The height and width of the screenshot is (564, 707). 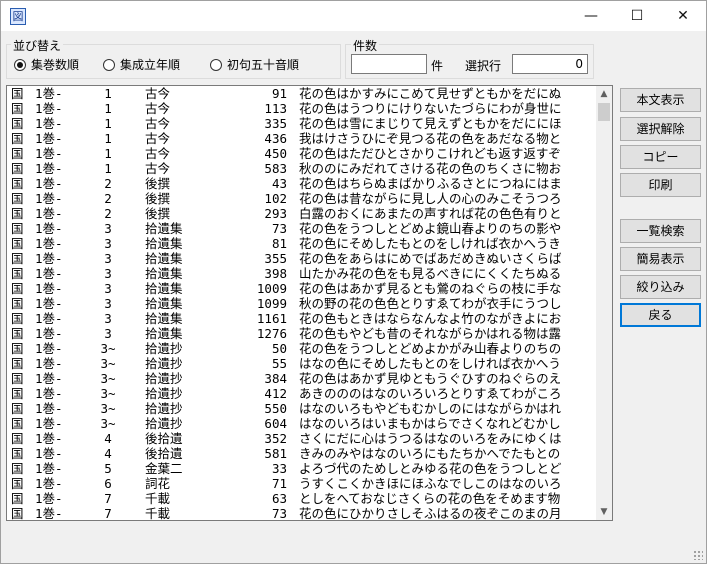 I want to click on row-poem-text: 花の色は雪にまじりて見えずともかをだににほ, so click(x=430, y=123).